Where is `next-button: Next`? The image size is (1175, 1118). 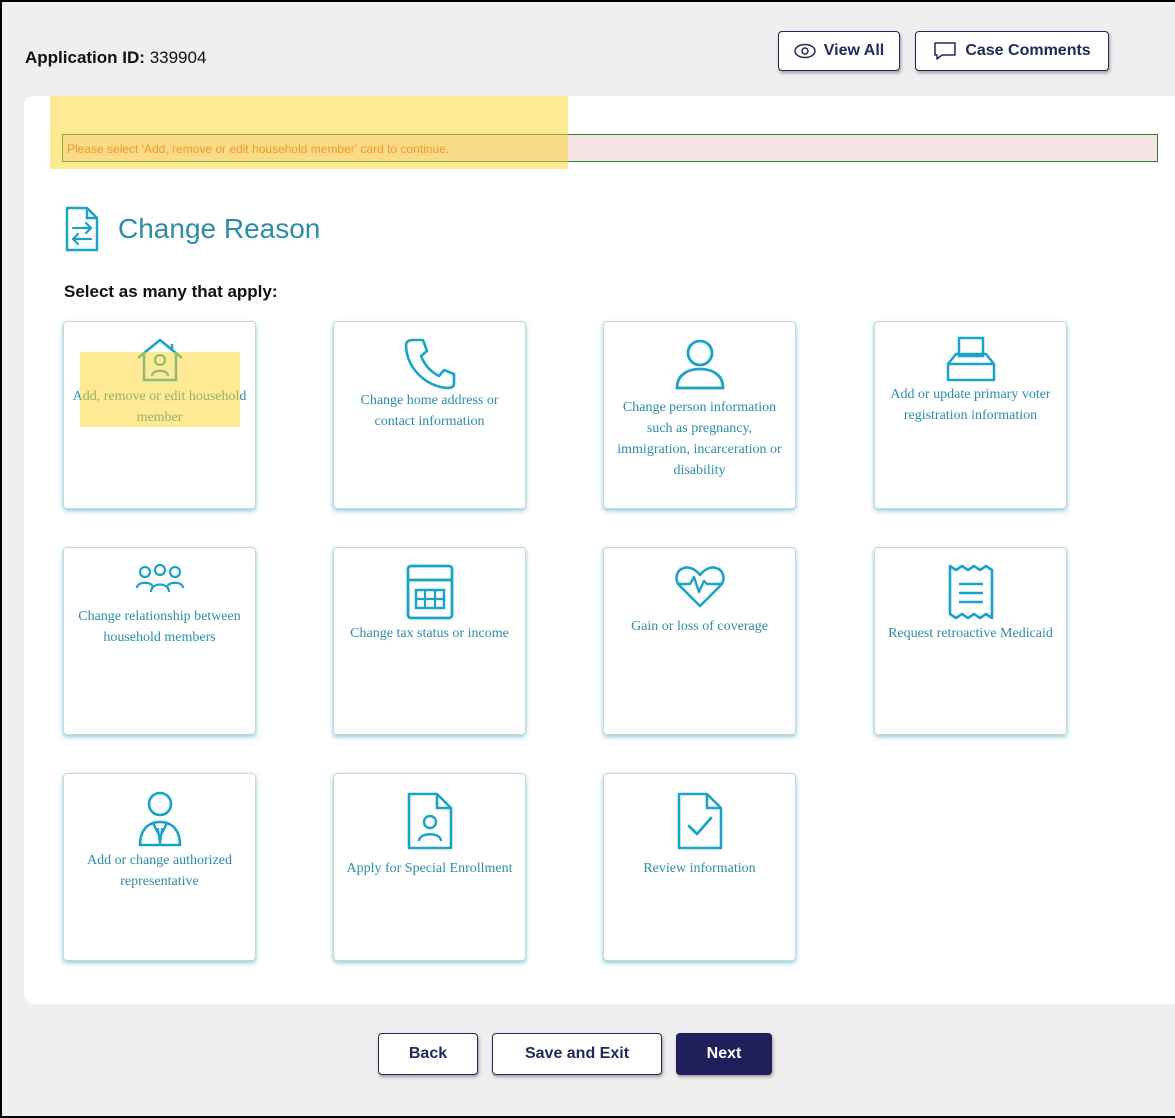
next-button: Next is located at coordinates (724, 1054).